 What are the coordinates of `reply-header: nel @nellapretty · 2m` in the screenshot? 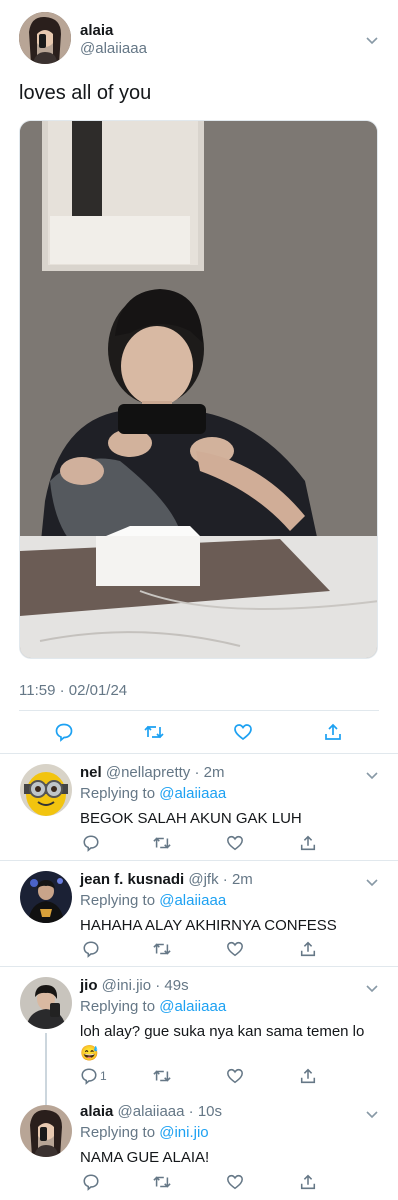 It's located at (152, 772).